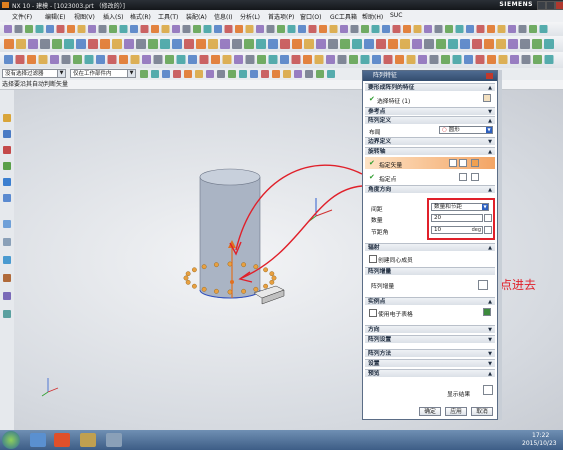 This screenshot has height=450, width=563. Describe the element at coordinates (7, 296) in the screenshot. I see `roles-icon` at that location.